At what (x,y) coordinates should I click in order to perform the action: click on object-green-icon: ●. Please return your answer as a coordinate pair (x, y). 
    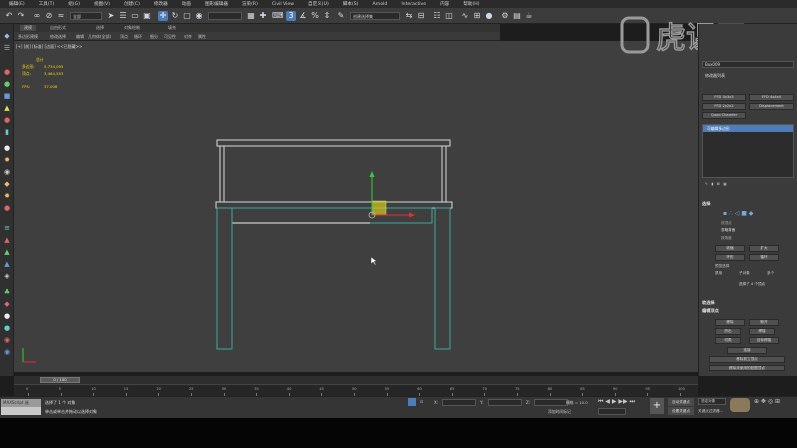
    Looking at the image, I should click on (7, 84).